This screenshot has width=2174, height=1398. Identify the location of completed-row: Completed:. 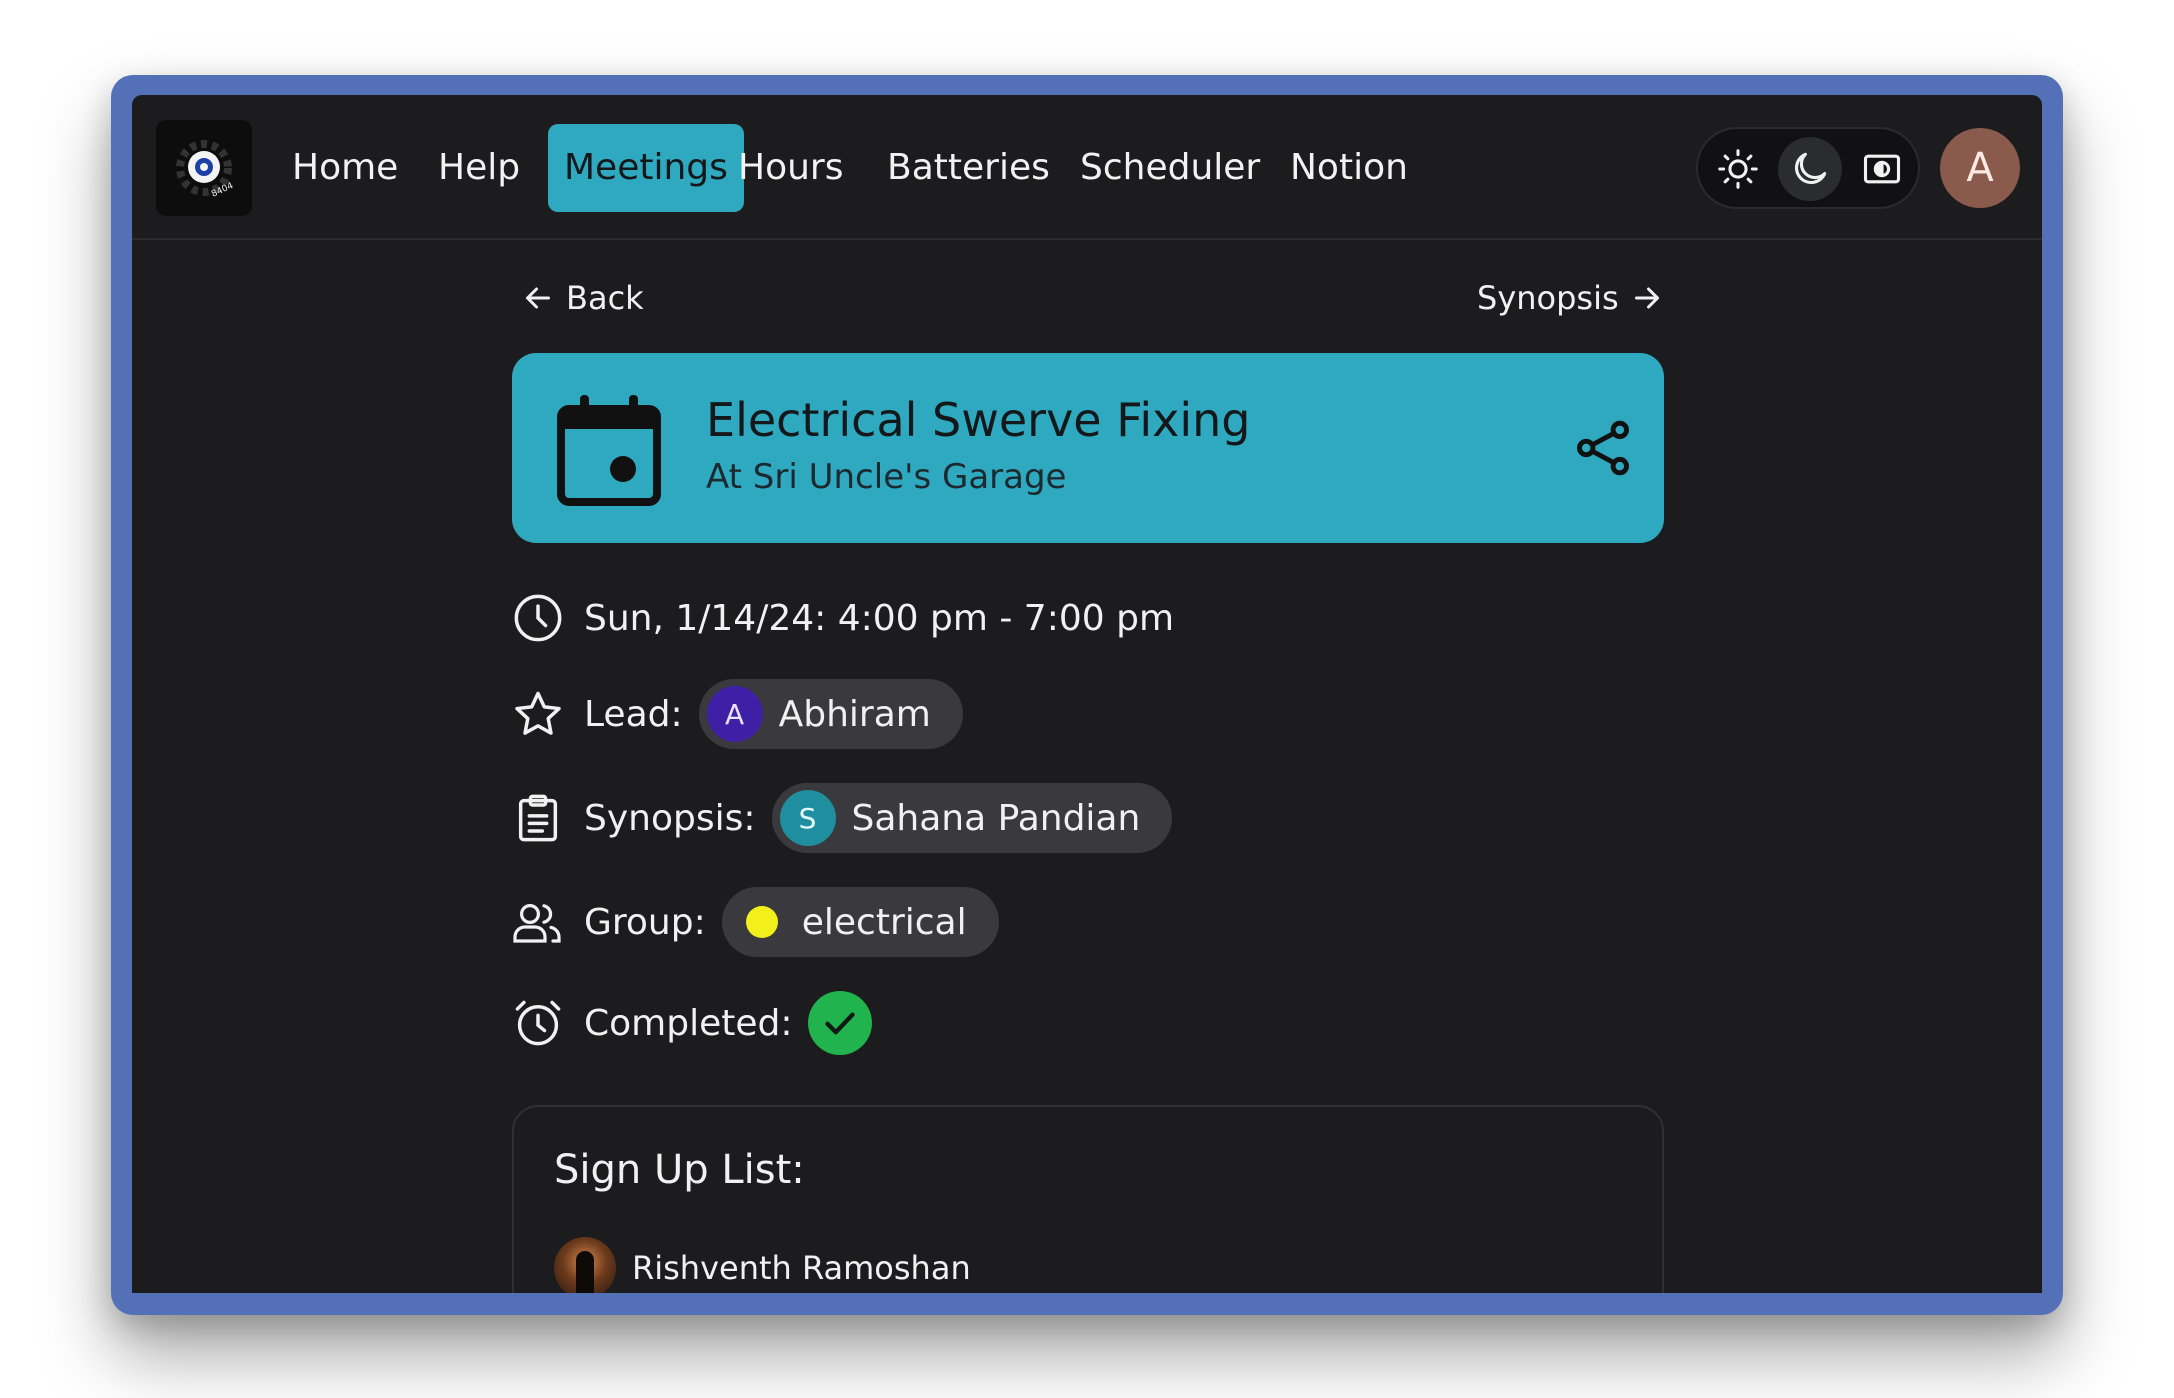
(692, 1023).